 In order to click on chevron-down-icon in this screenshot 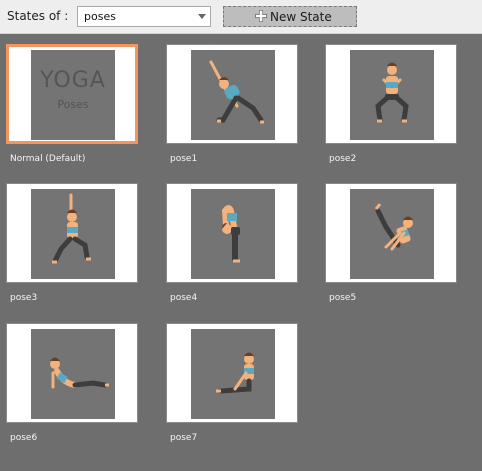, I will do `click(202, 16)`.